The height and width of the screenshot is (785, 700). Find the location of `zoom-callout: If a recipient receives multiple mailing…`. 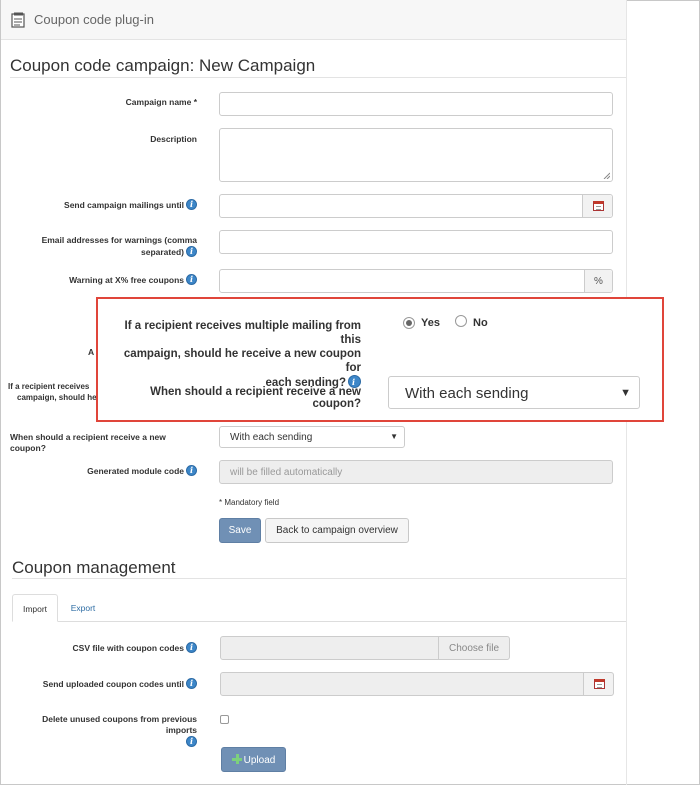

zoom-callout: If a recipient receives multiple mailing… is located at coordinates (380, 359).